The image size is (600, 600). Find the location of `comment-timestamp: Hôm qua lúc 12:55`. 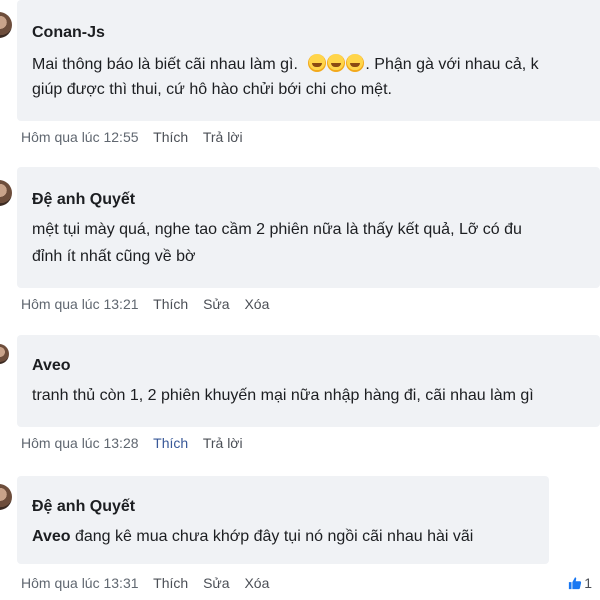

comment-timestamp: Hôm qua lúc 12:55 is located at coordinates (80, 137).